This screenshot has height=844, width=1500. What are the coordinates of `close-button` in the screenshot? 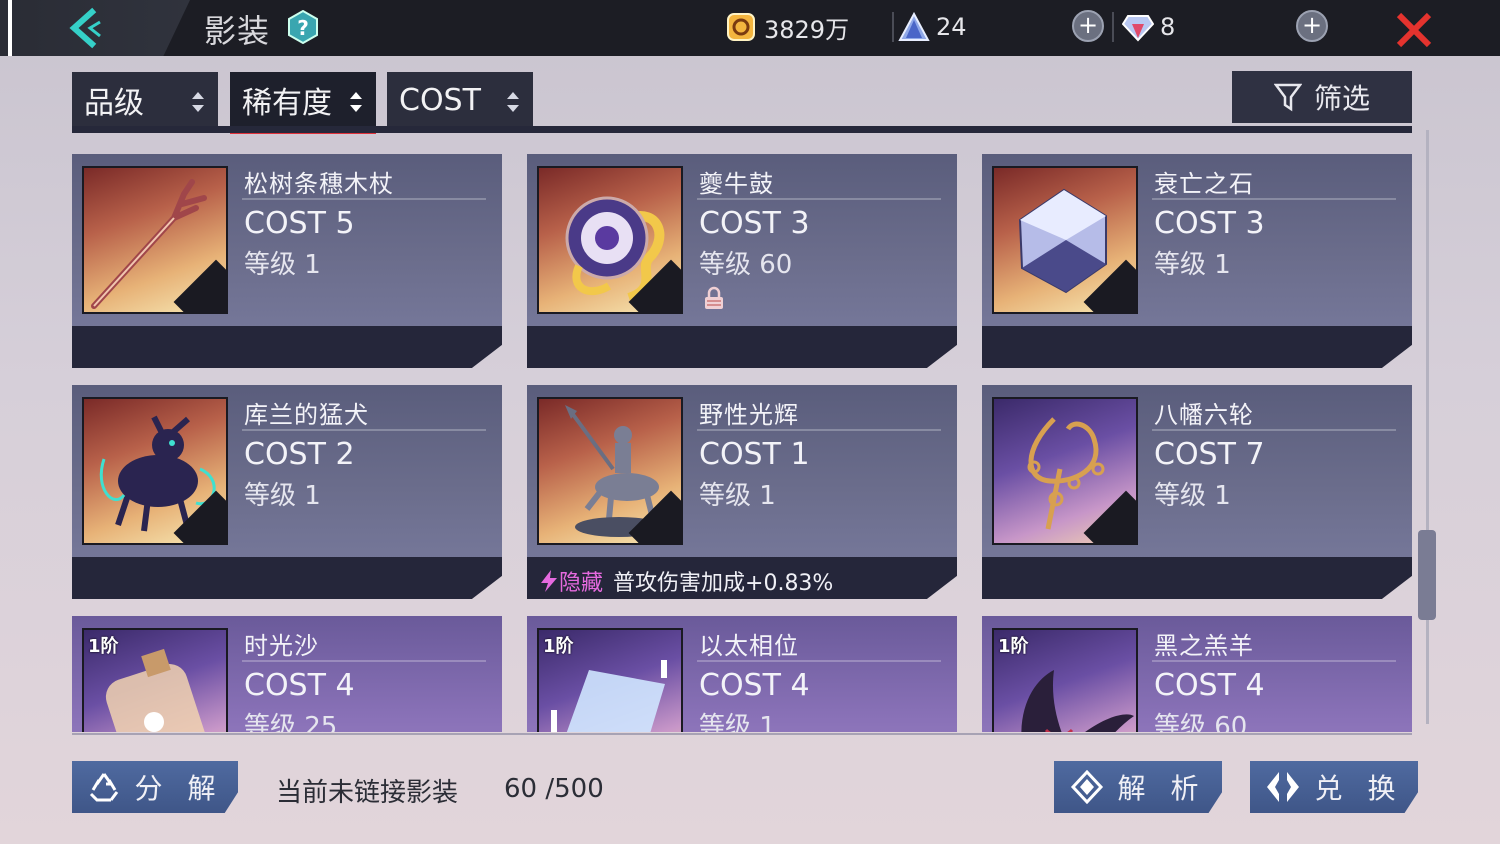 It's located at (1414, 30).